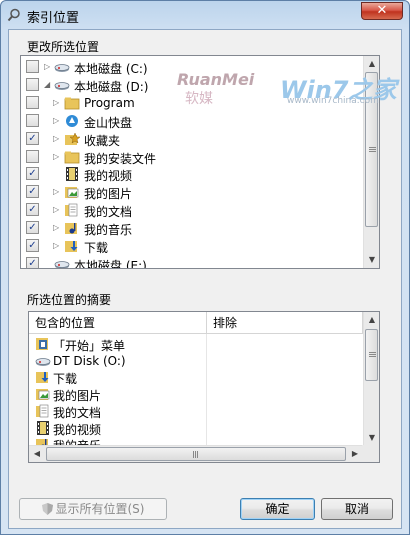  What do you see at coordinates (69, 300) in the screenshot?
I see `summary-label: 所选位置的摘要` at bounding box center [69, 300].